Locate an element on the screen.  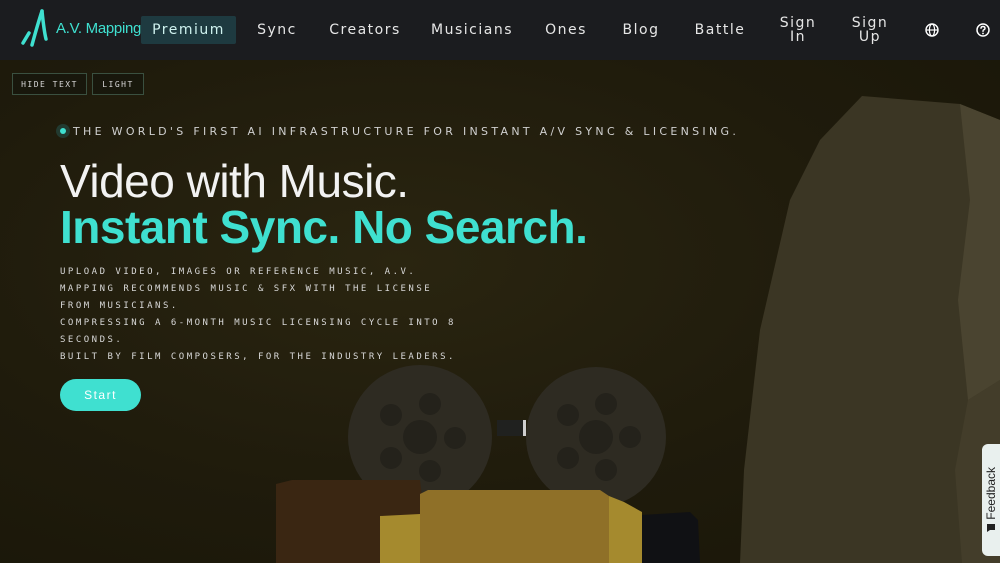
logo-mark-icon is located at coordinates (34, 28).